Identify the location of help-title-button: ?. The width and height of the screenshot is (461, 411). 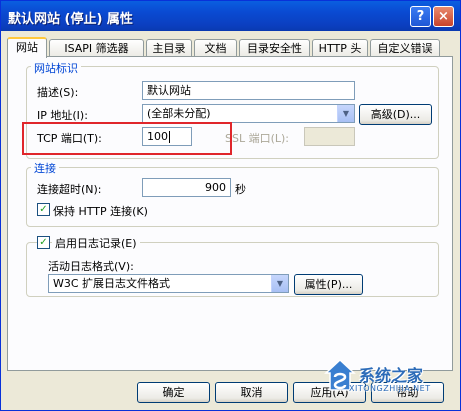
(420, 16).